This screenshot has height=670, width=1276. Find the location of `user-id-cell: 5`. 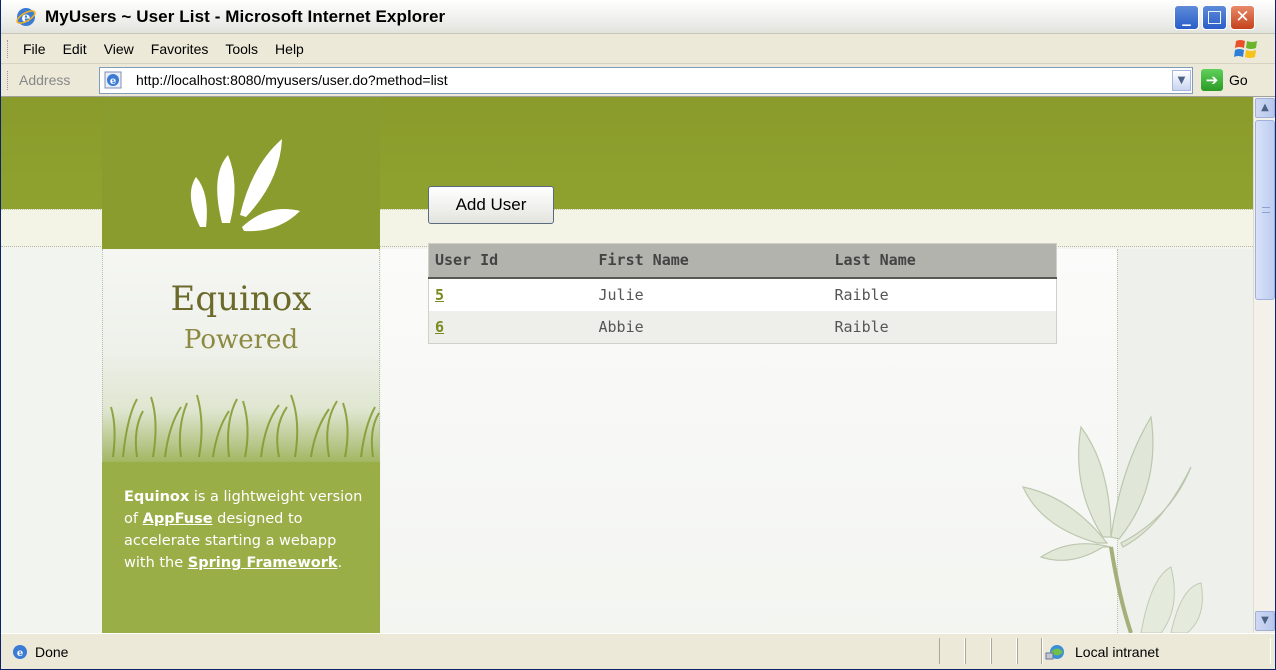

user-id-cell: 5 is located at coordinates (510, 294).